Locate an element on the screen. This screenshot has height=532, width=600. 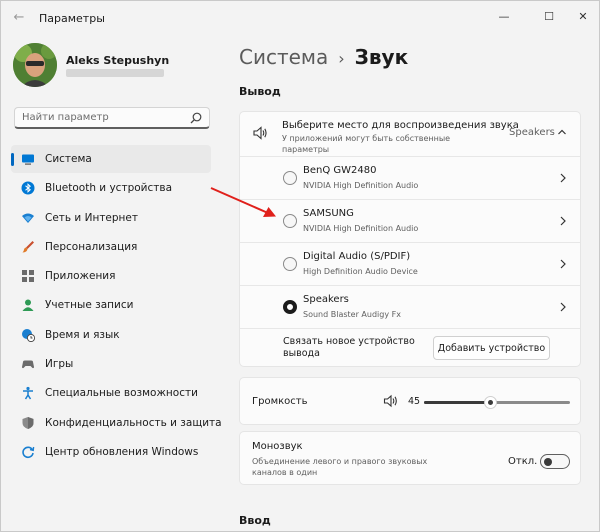
annotation-arrow-icon is located at coordinates (243, 202).